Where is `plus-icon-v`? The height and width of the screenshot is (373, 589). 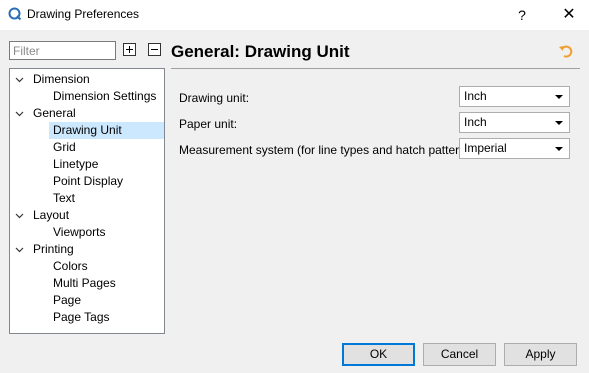 plus-icon-v is located at coordinates (129, 49).